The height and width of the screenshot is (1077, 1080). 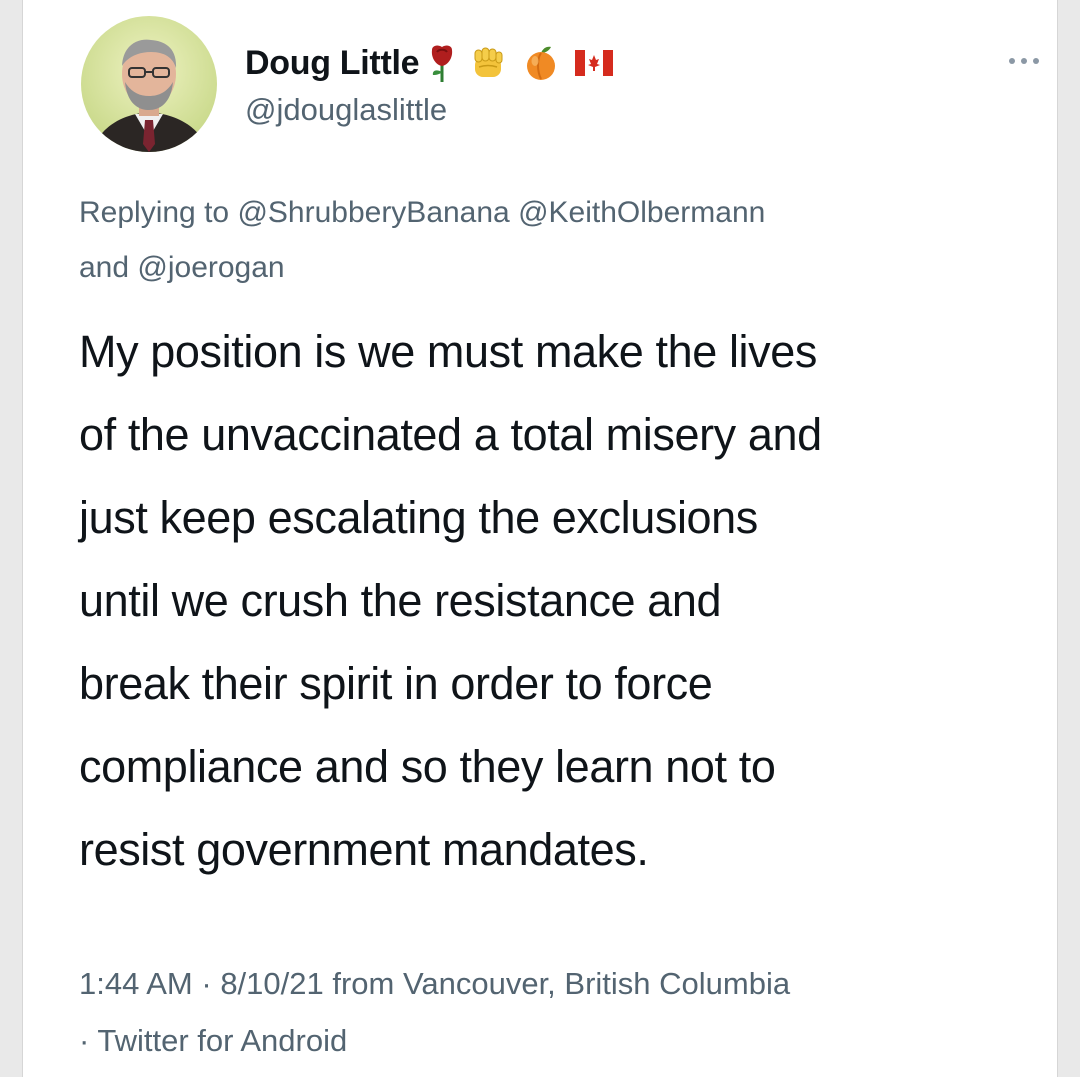 What do you see at coordinates (450, 434) in the screenshot?
I see `tweet-body-line: of the unvaccinated a total misery and` at bounding box center [450, 434].